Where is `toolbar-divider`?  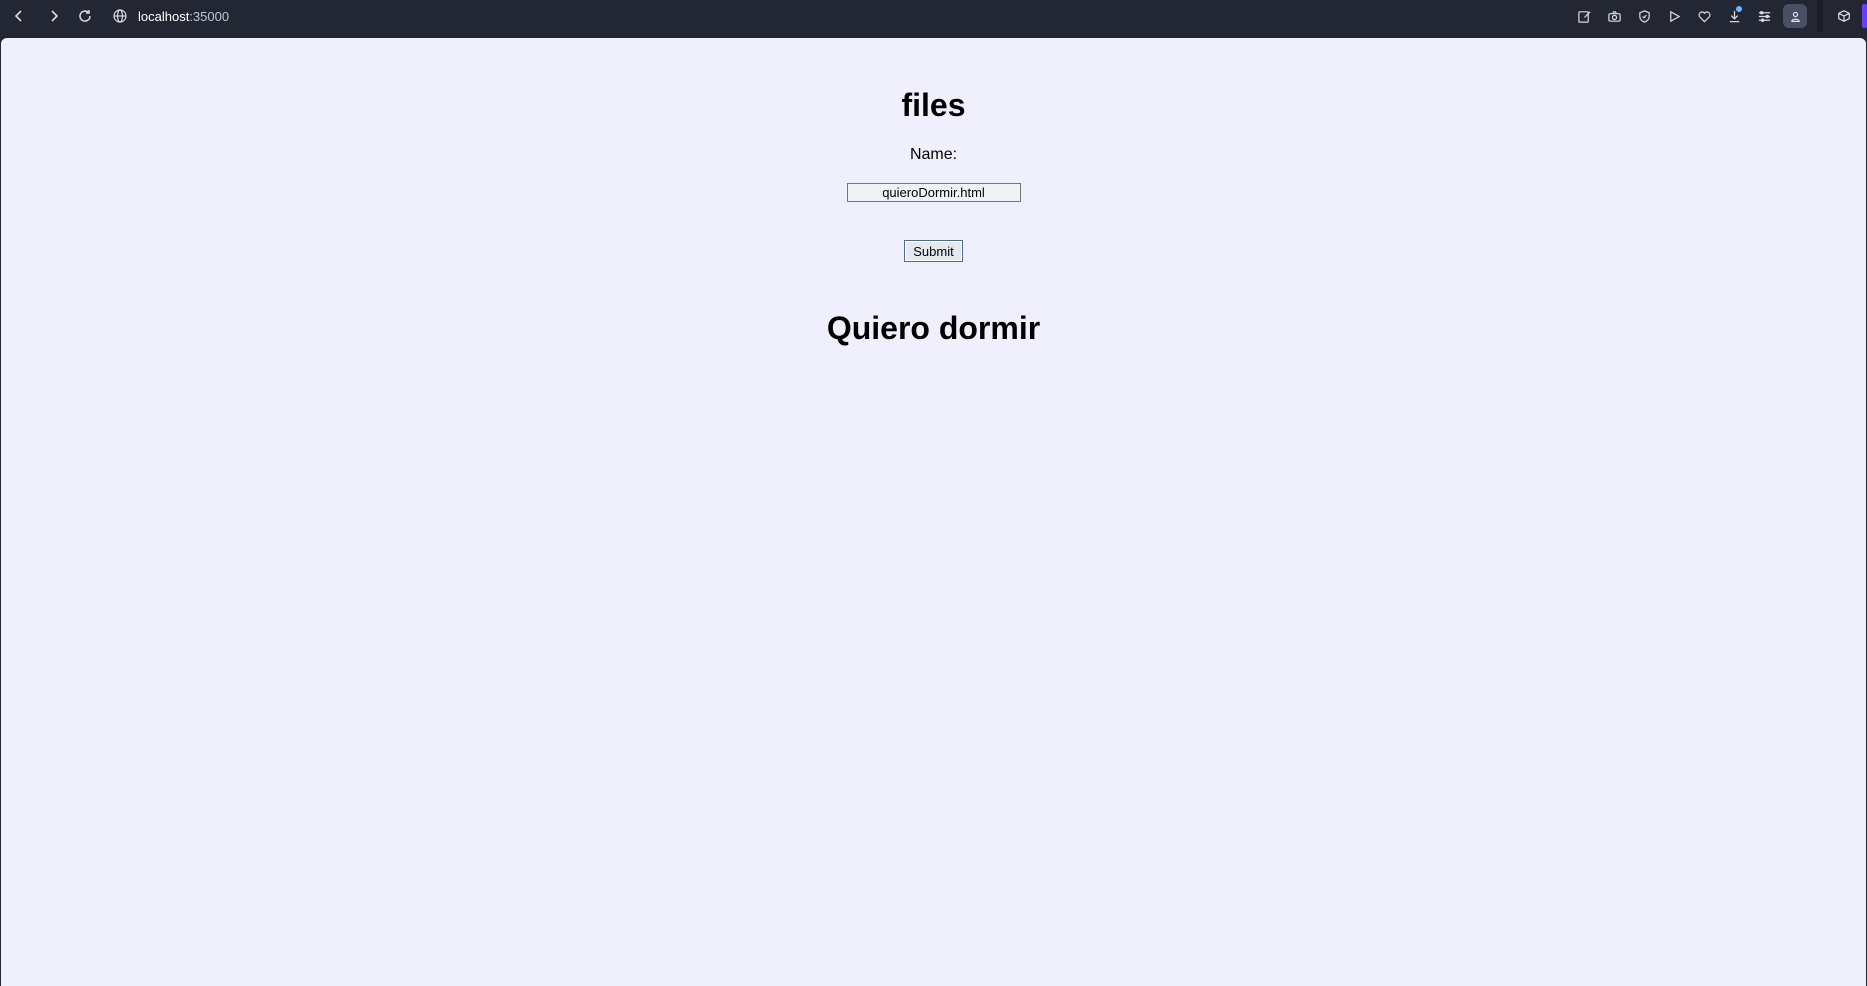
toolbar-divider is located at coordinates (1820, 16).